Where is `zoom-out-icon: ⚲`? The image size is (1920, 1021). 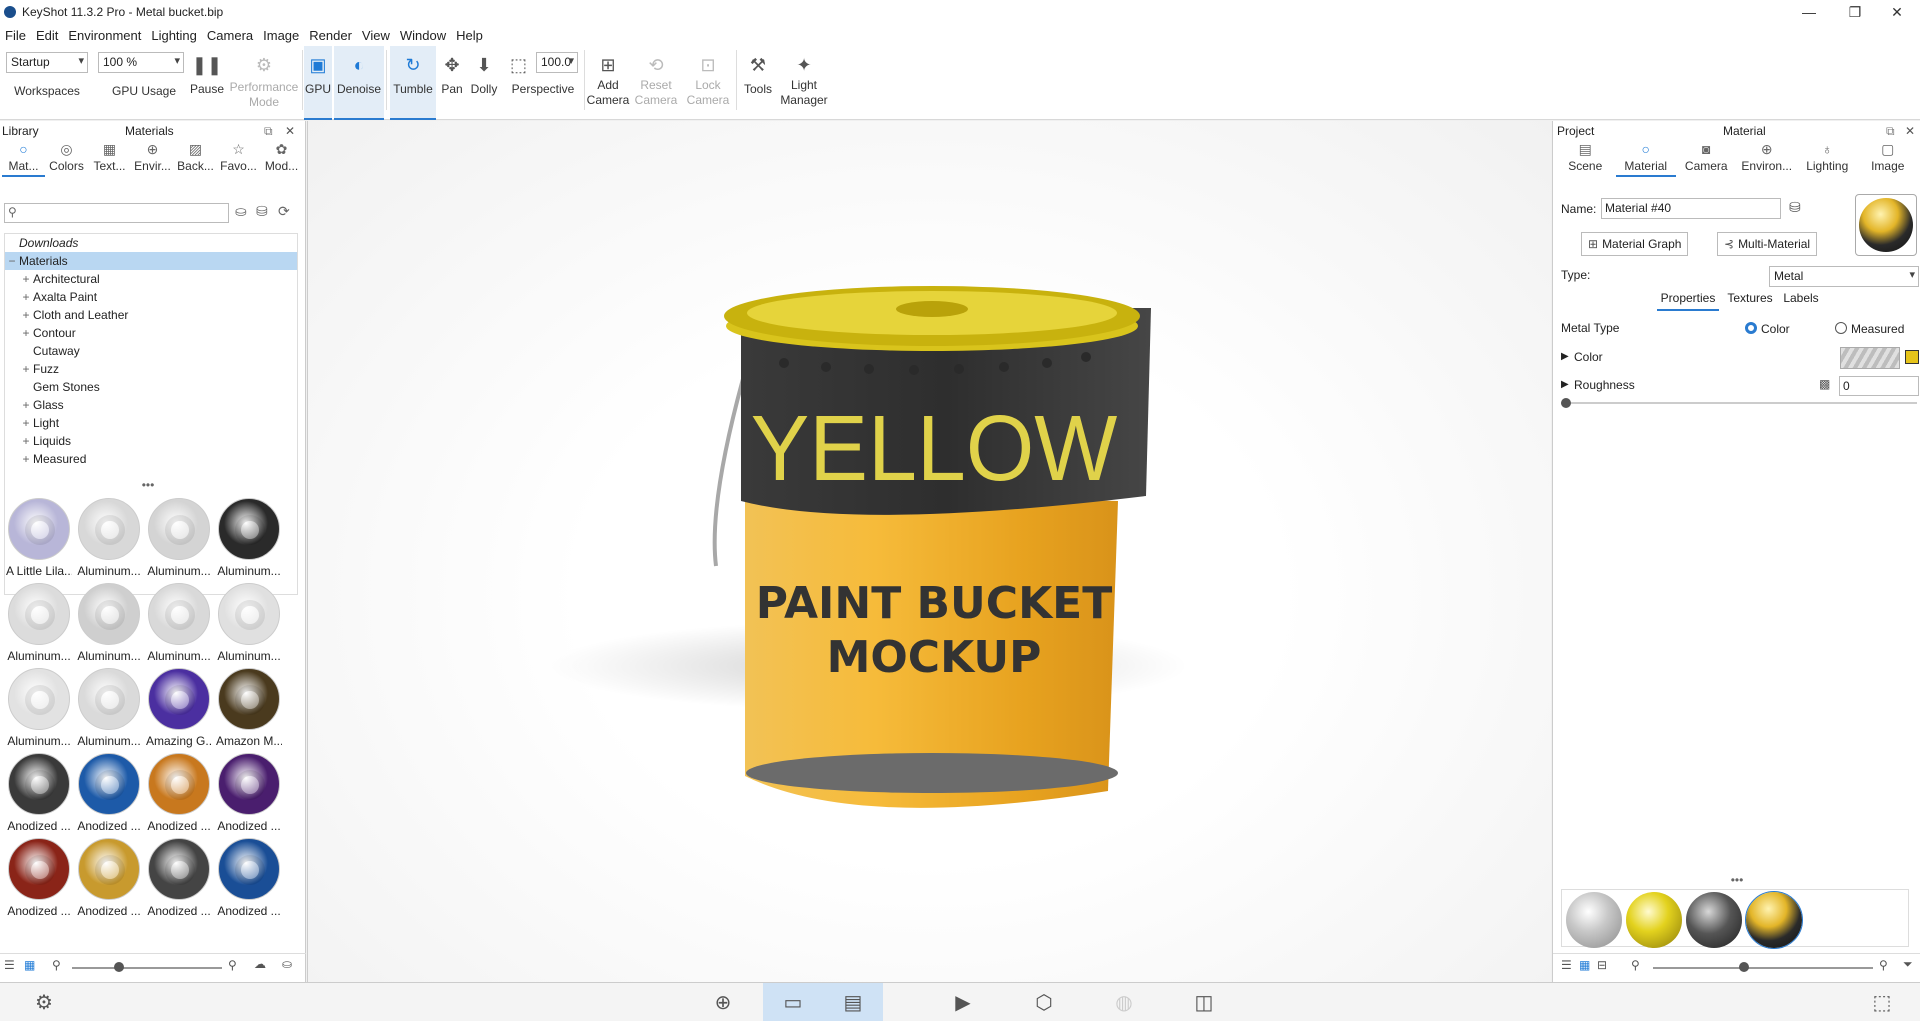
zoom-out-icon: ⚲ is located at coordinates (56, 965).